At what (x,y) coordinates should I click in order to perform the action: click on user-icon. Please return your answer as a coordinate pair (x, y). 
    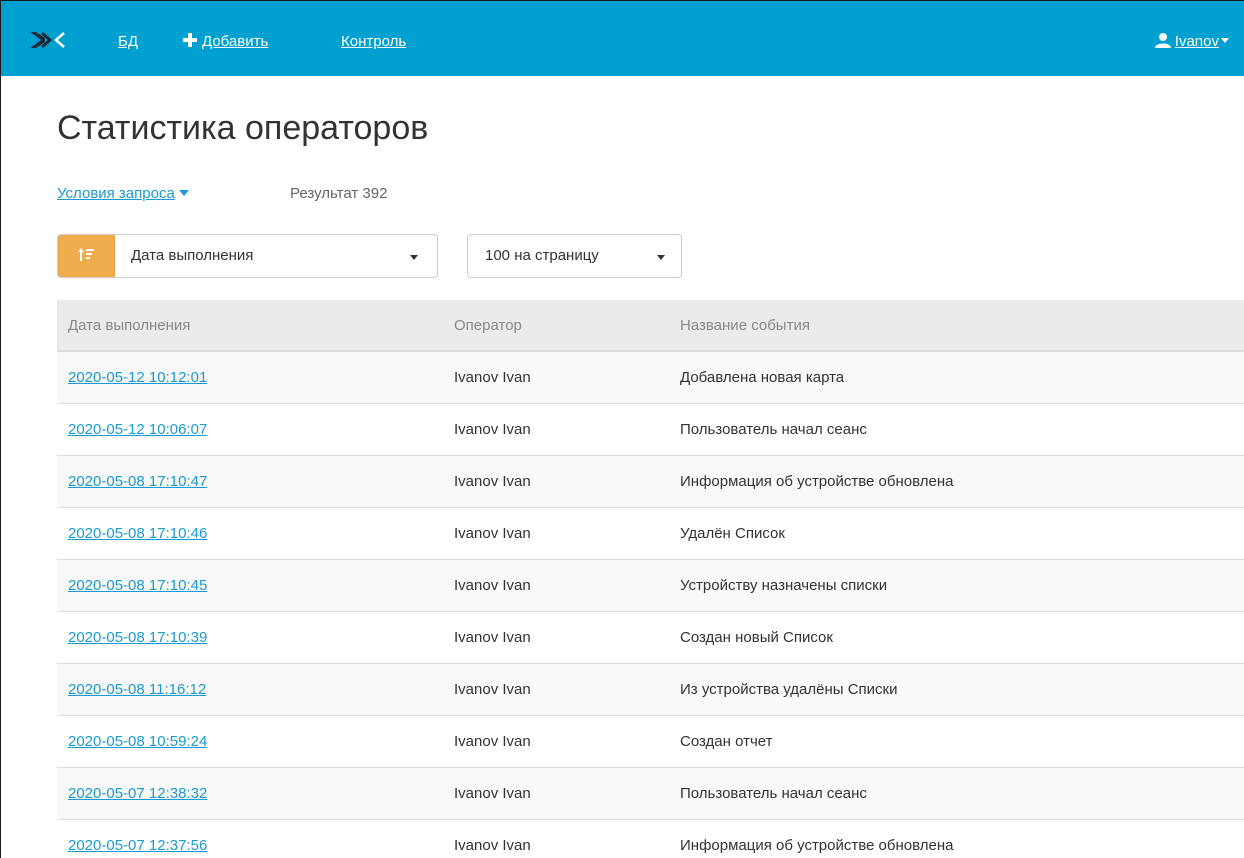
    Looking at the image, I should click on (1162, 40).